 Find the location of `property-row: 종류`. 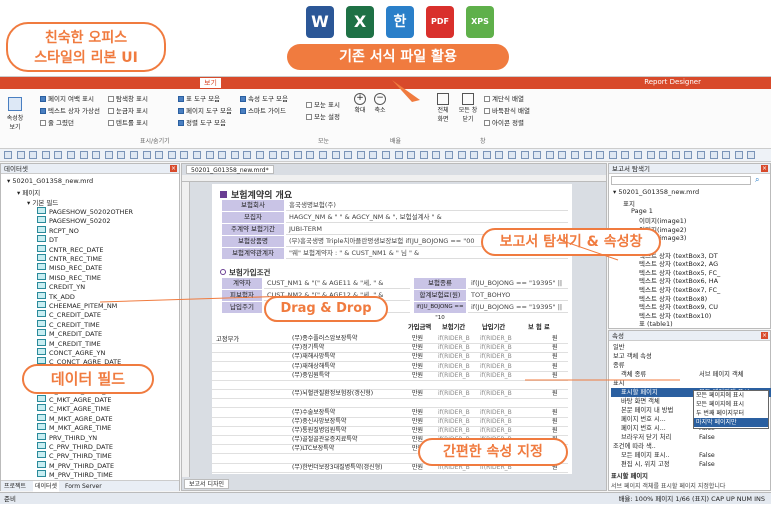

property-row: 종류 is located at coordinates (691, 365).